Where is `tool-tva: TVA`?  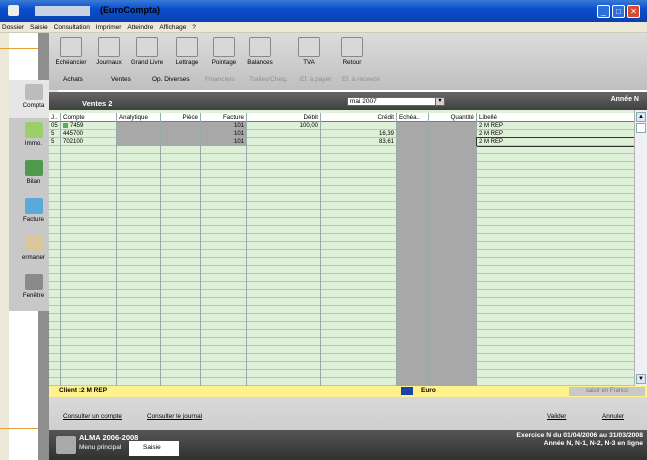
tool-tva: TVA is located at coordinates (309, 56).